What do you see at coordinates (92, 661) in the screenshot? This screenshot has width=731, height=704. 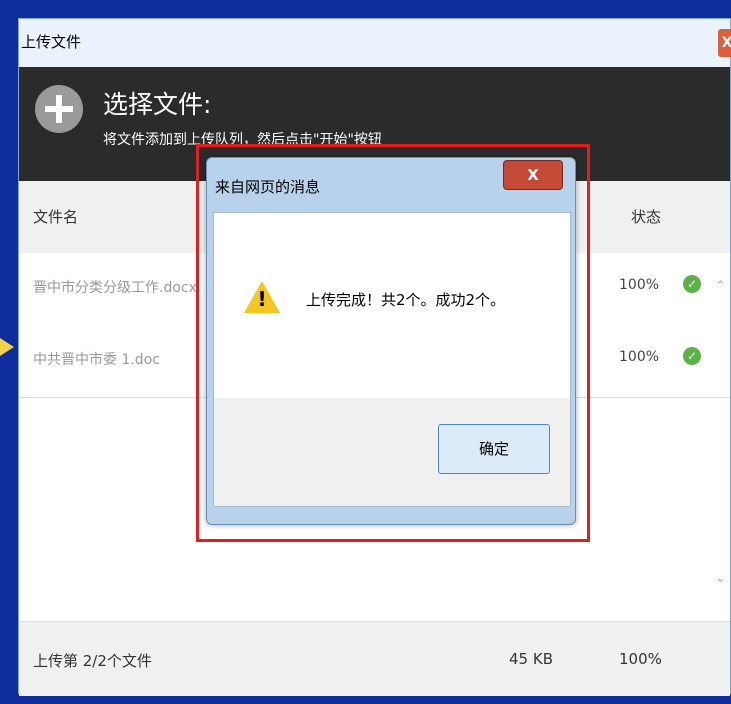 I see `upload-summary: 上传第 2/2个文件` at bounding box center [92, 661].